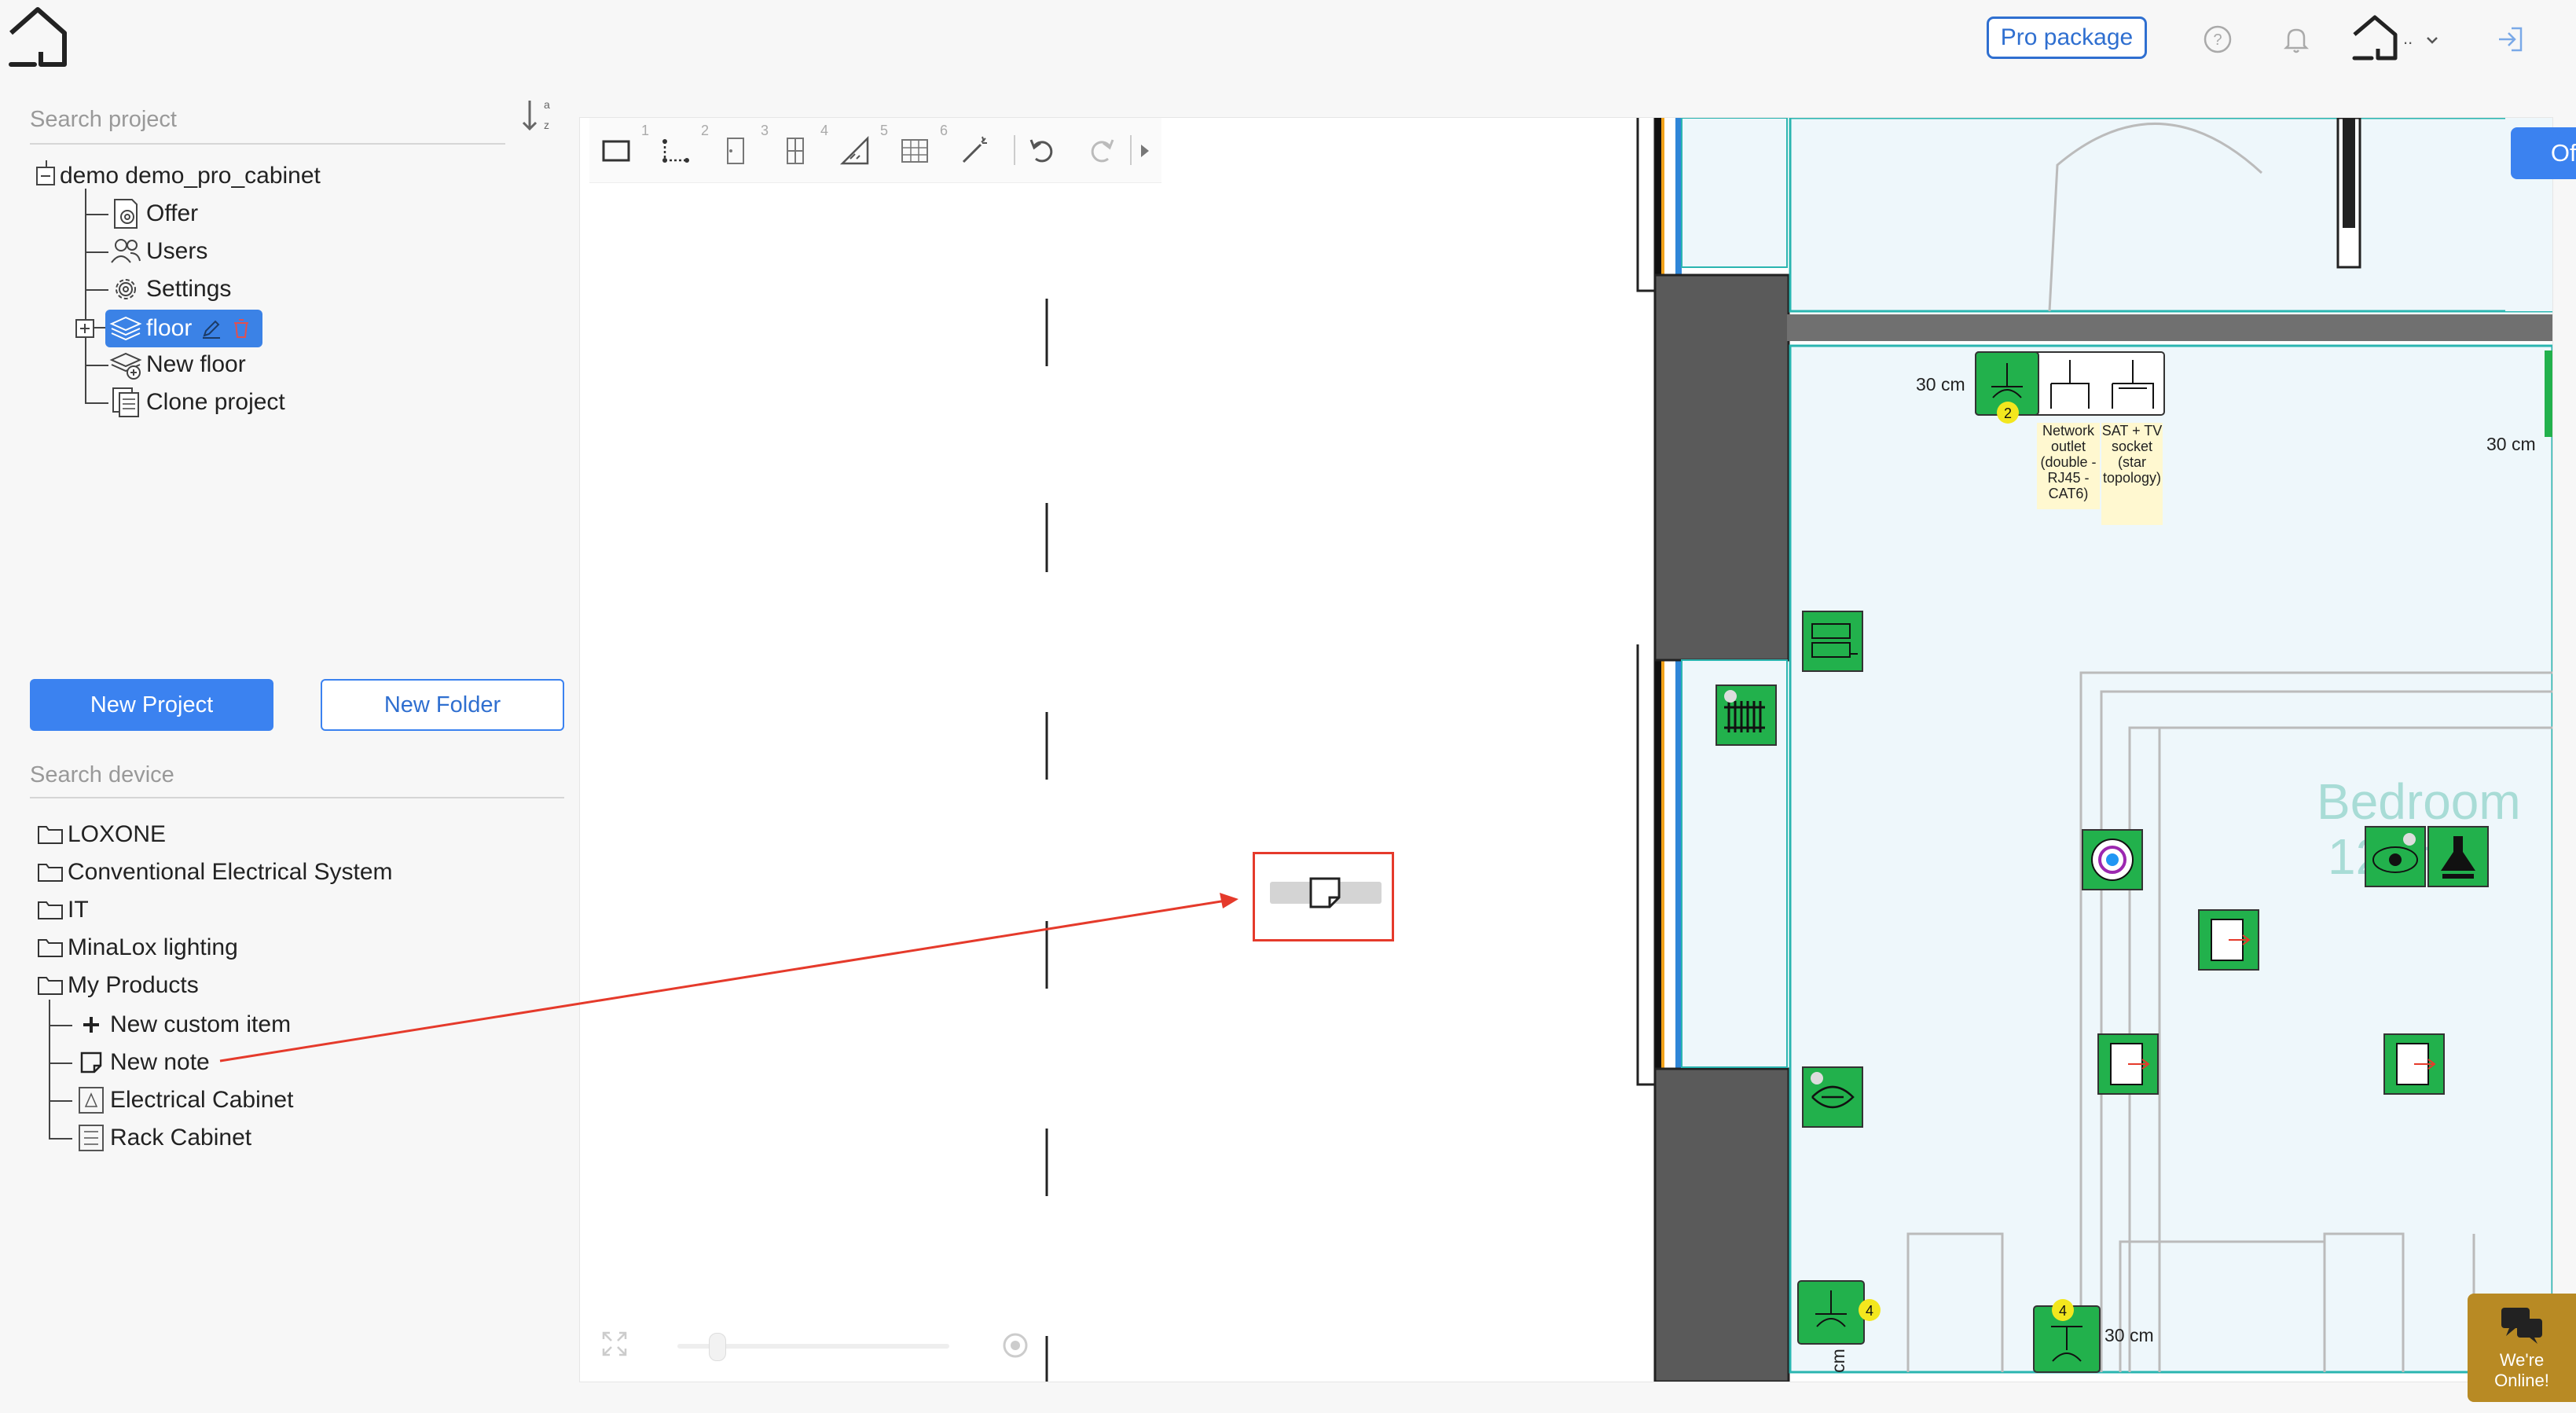  What do you see at coordinates (2068, 466) in the screenshot?
I see `network-outlet-label: Network outlet (double - RJ45 - CAT6)` at bounding box center [2068, 466].